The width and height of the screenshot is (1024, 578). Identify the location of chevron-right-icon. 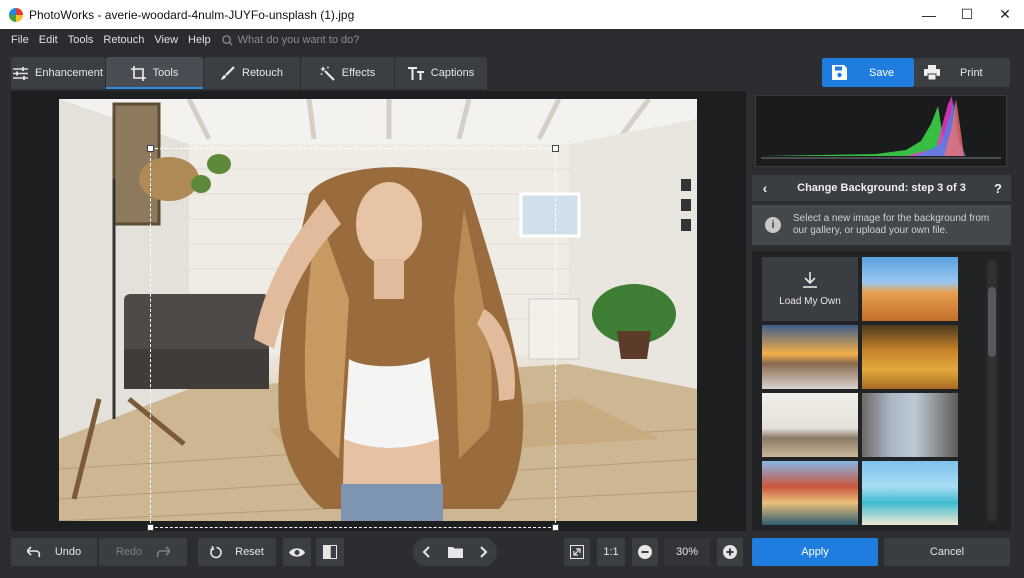
(484, 552).